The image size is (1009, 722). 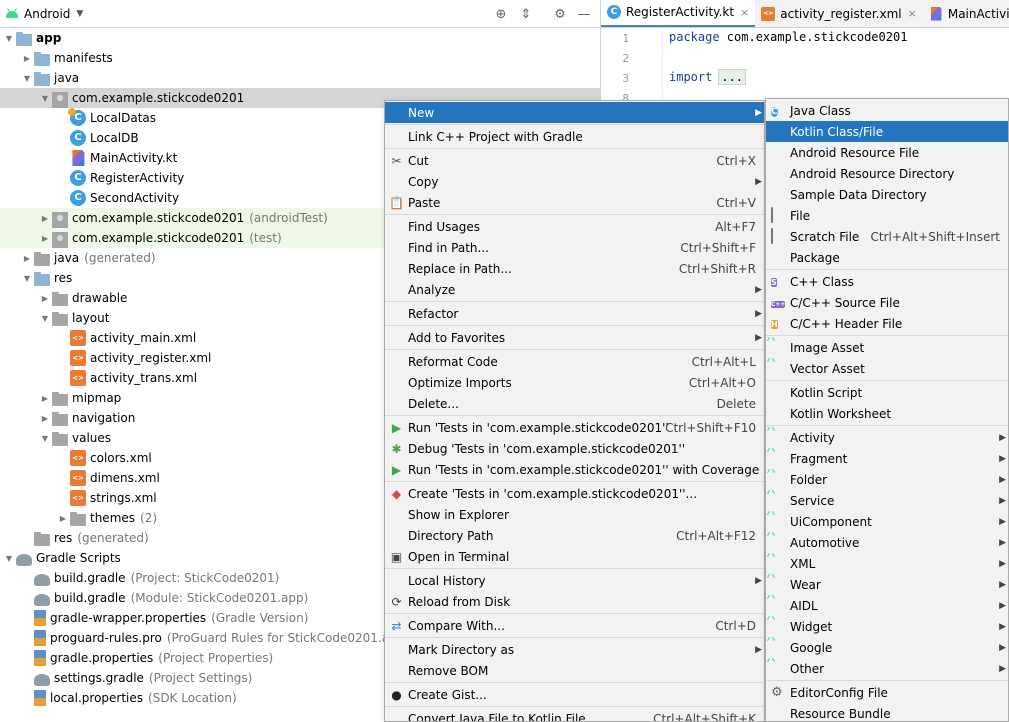 What do you see at coordinates (678, 13) in the screenshot?
I see `editor-tab: C RegisterActivity.kt ×` at bounding box center [678, 13].